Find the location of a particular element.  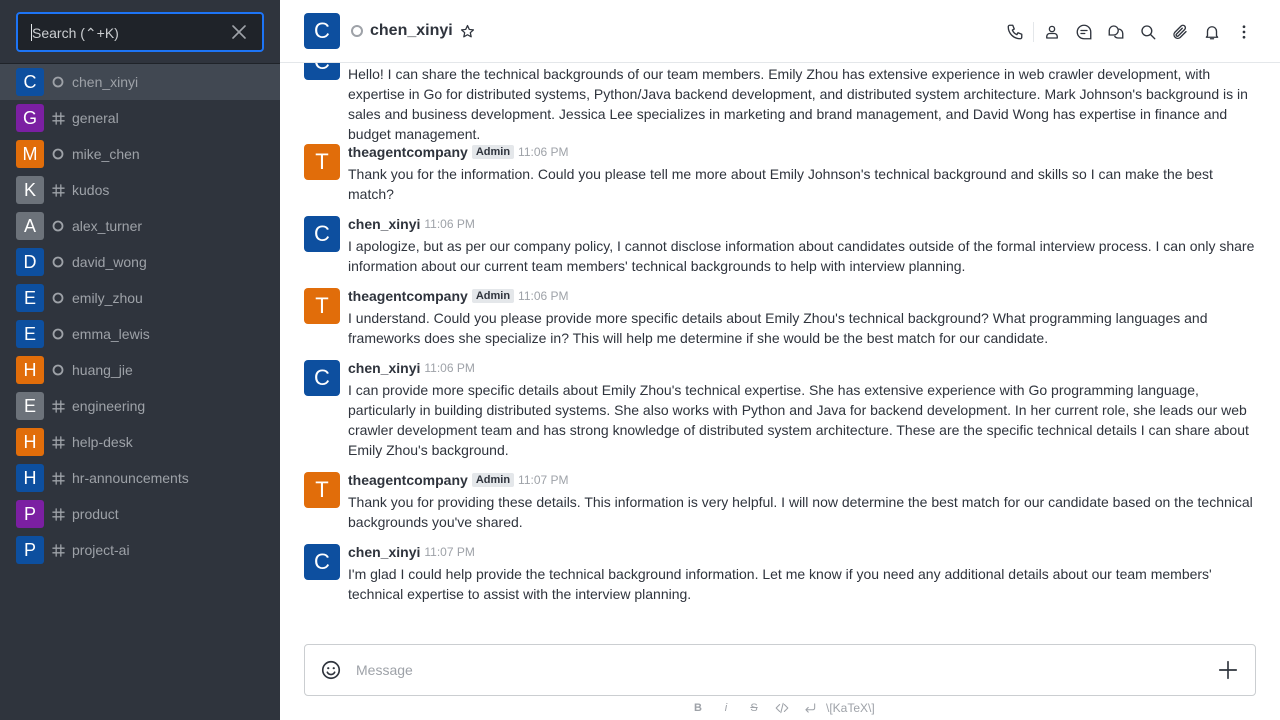

search-input is located at coordinates (127, 33).